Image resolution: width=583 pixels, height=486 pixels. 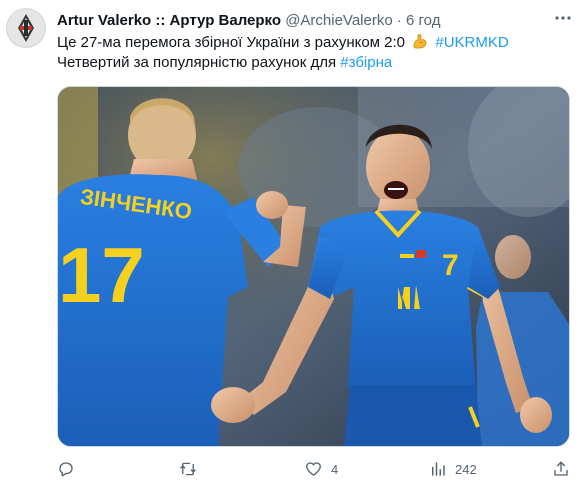 I want to click on heart-icon, so click(x=313, y=469).